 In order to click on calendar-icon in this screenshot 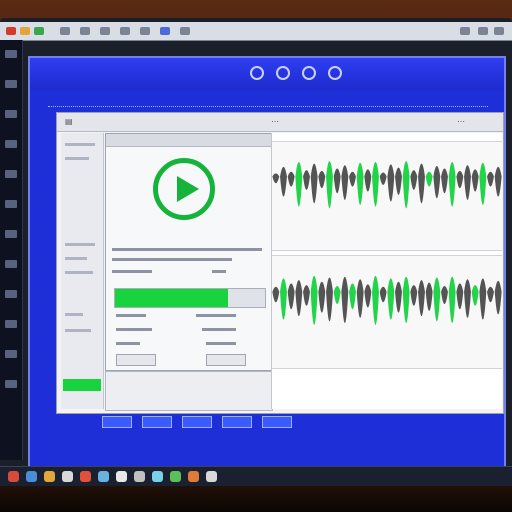, I will do `click(103, 476)`.